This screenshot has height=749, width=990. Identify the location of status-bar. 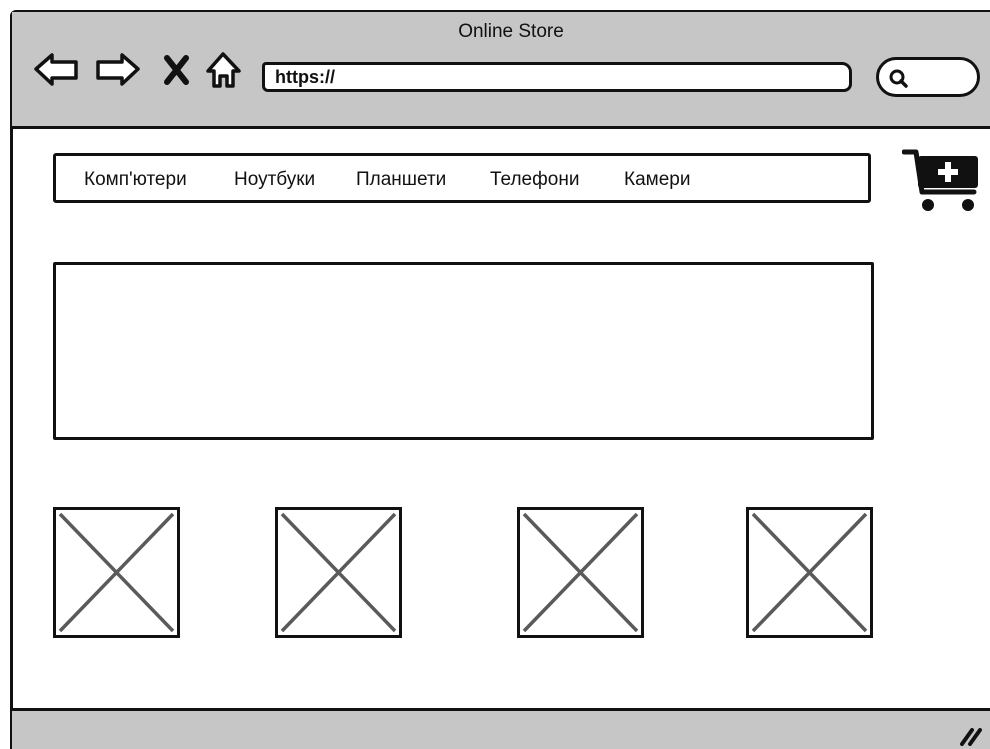
(501, 728).